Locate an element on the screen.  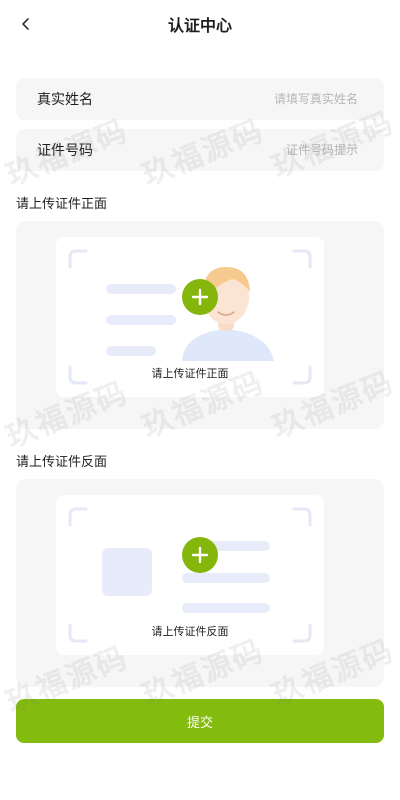
front-upload-label: 请上传证件正面 is located at coordinates (190, 373).